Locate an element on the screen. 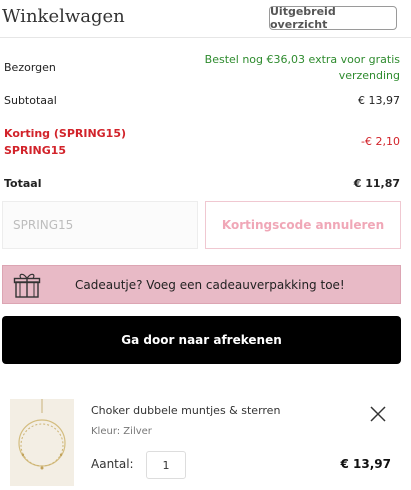 This screenshot has width=411, height=490. discount-label-line2: SPRING15 is located at coordinates (35, 150).